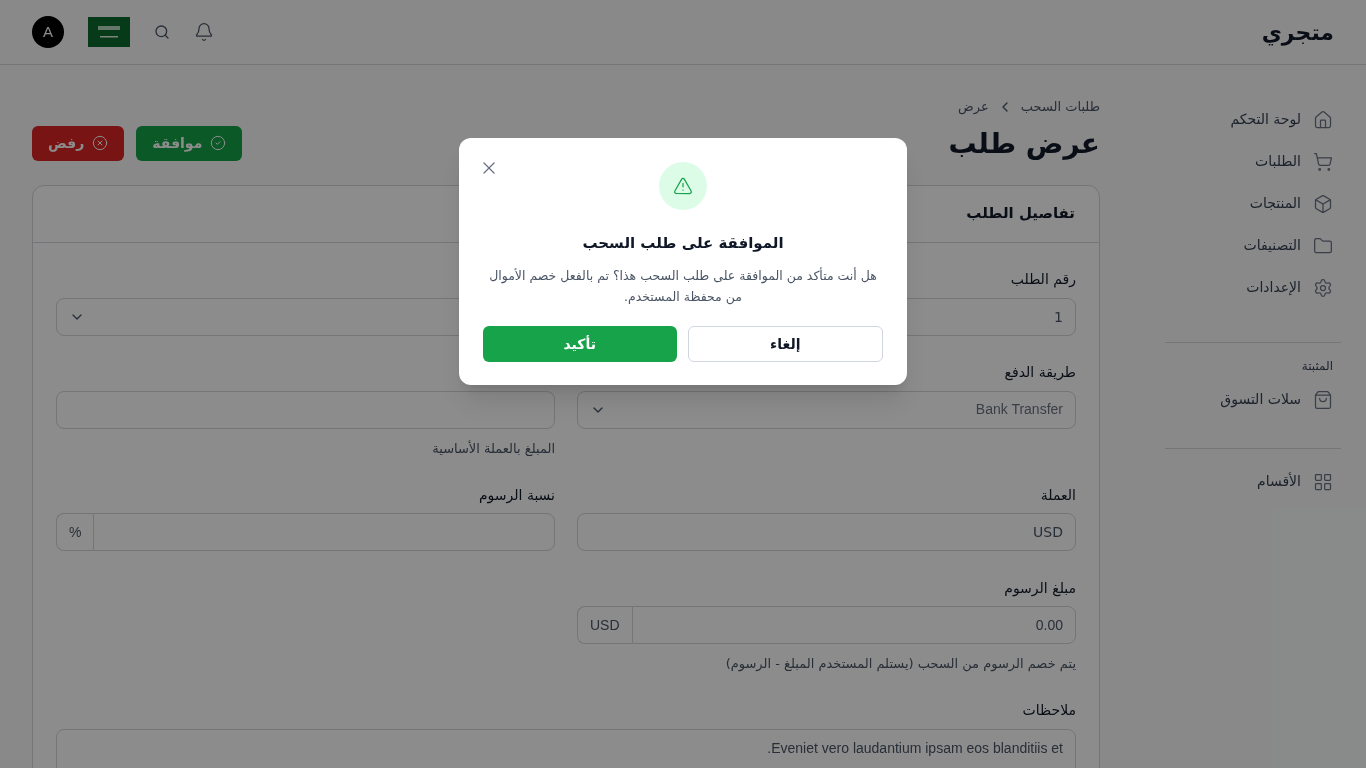 The image size is (1366, 768). I want to click on flag-icon, so click(109, 32).